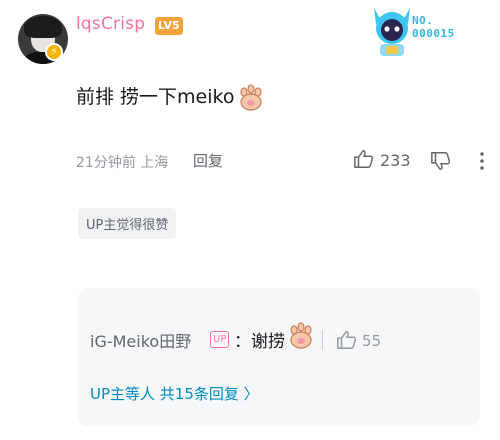 This screenshot has height=440, width=500. Describe the element at coordinates (392, 32) in the screenshot. I see `mascot-icon` at that location.